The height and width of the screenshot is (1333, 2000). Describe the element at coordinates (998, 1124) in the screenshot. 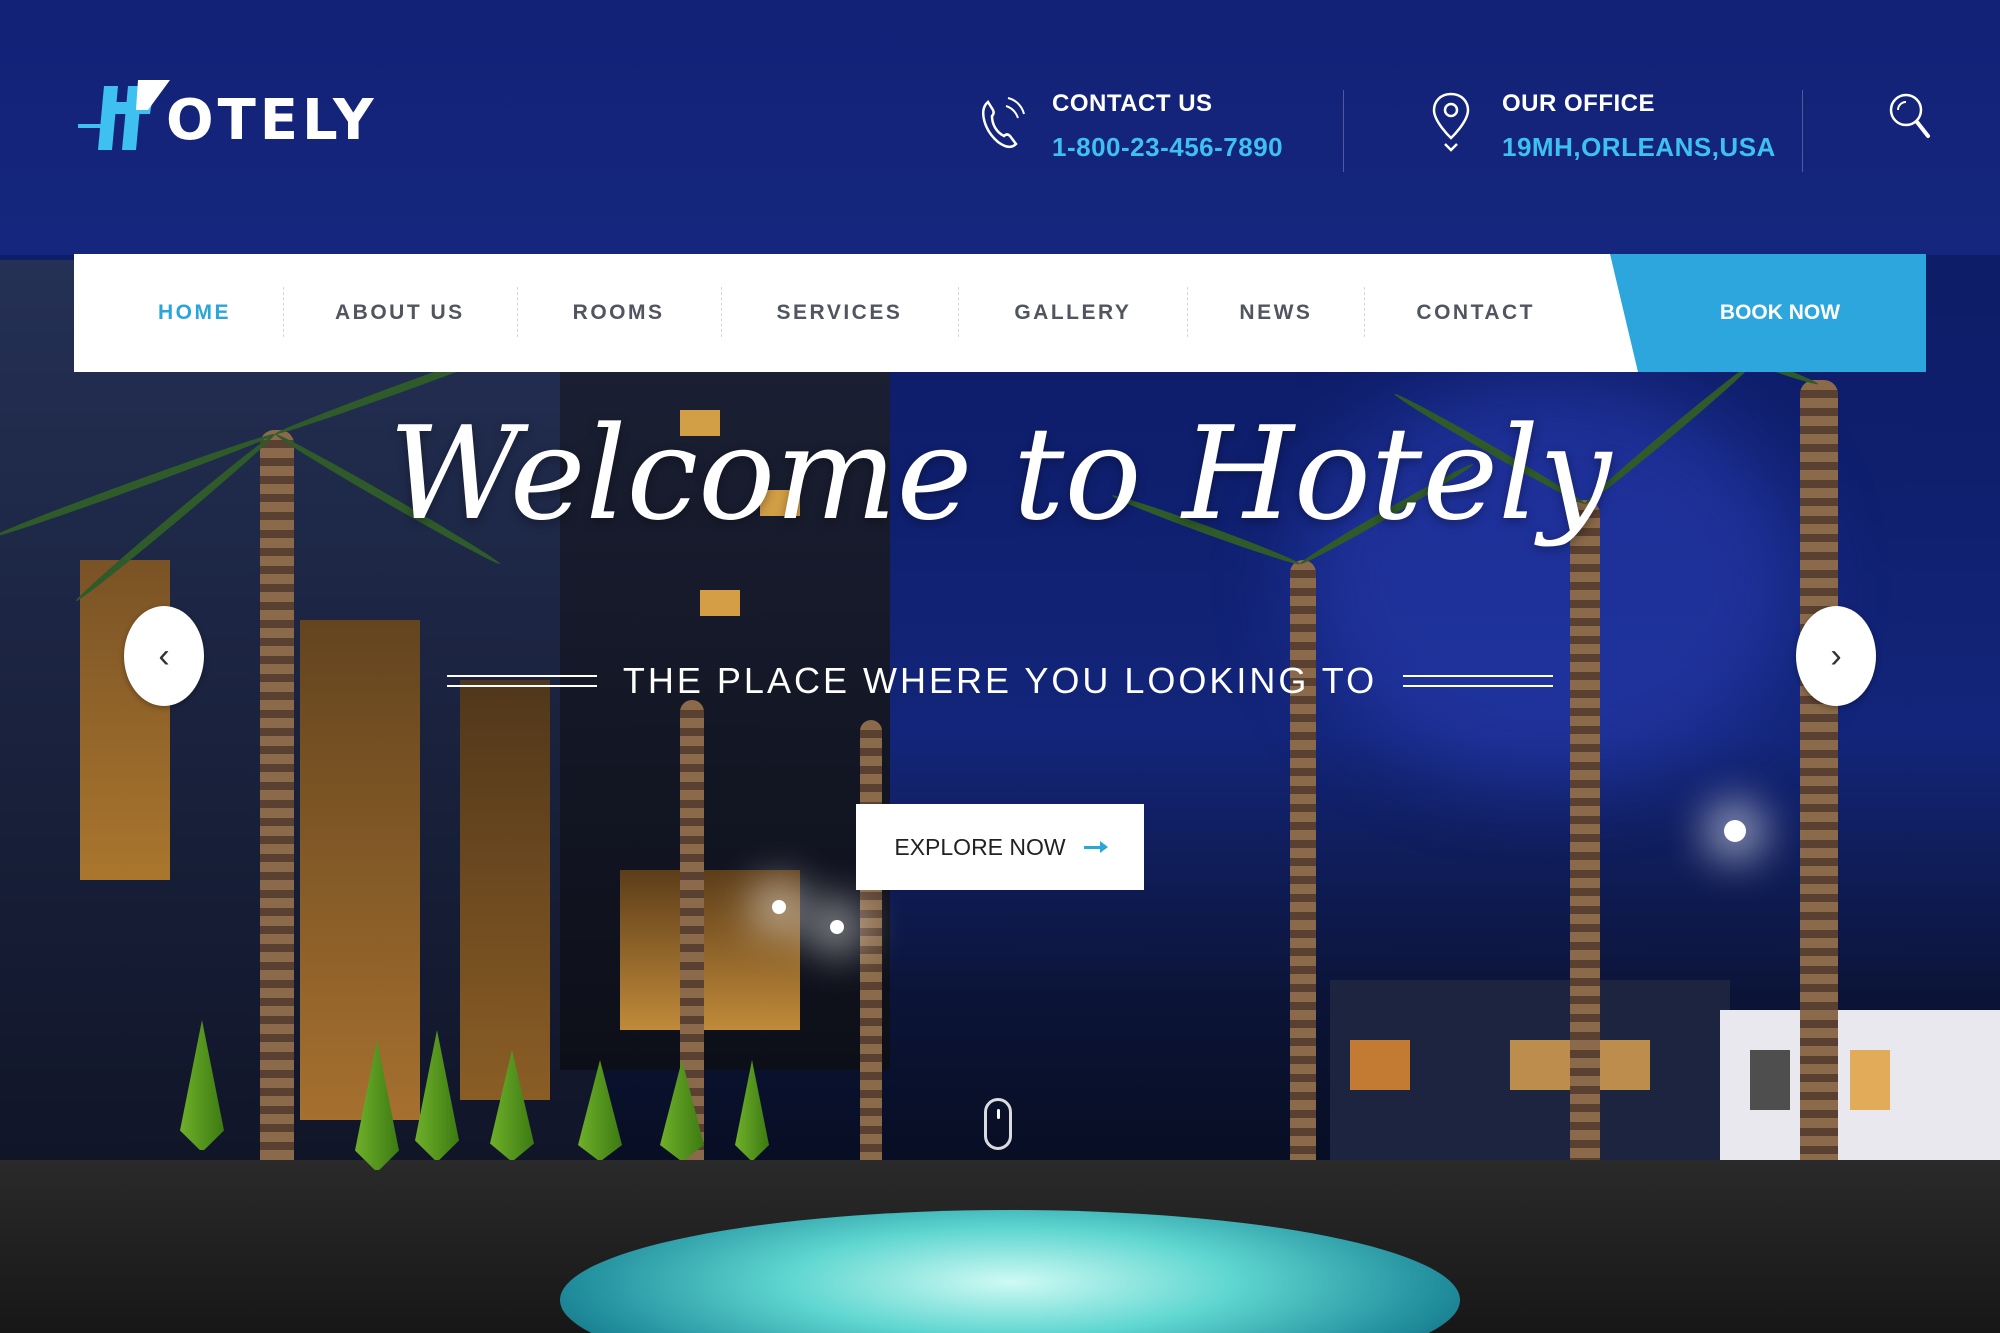

I see `scroll-mouse-icon` at that location.